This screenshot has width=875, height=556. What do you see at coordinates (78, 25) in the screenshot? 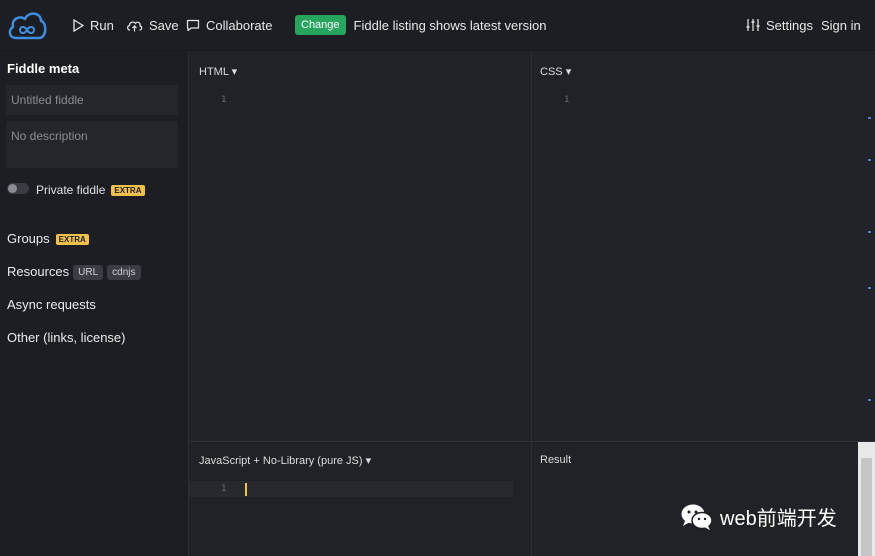
I see `play-icon` at bounding box center [78, 25].